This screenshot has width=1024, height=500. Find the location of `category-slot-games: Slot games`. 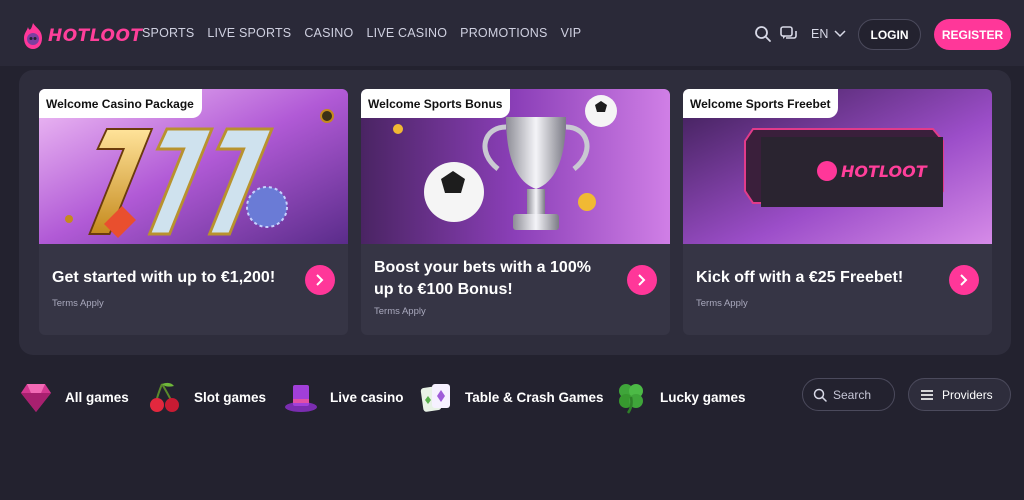

category-slot-games: Slot games is located at coordinates (207, 397).